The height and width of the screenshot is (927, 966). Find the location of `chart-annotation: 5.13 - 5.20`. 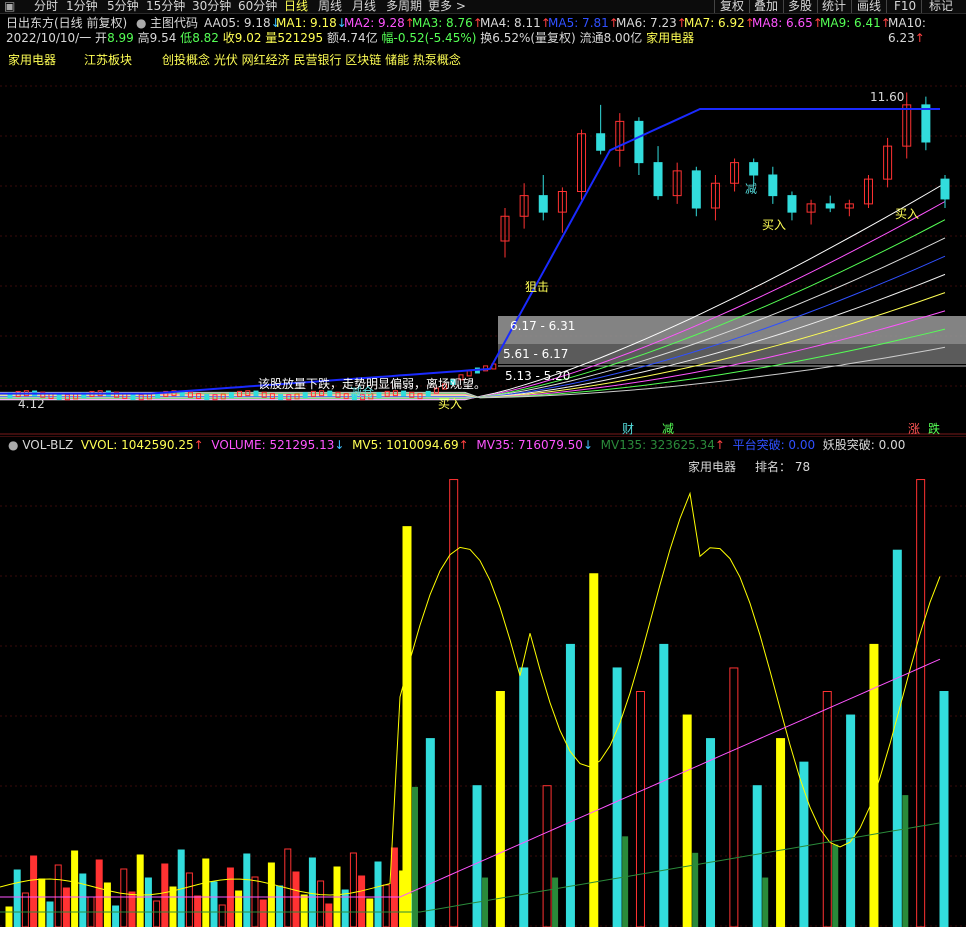

chart-annotation: 5.13 - 5.20 is located at coordinates (537, 376).